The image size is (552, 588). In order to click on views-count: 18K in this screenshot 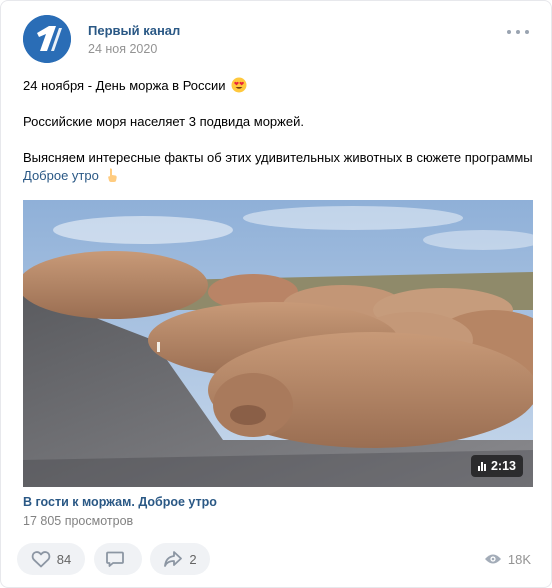, I will do `click(519, 559)`.